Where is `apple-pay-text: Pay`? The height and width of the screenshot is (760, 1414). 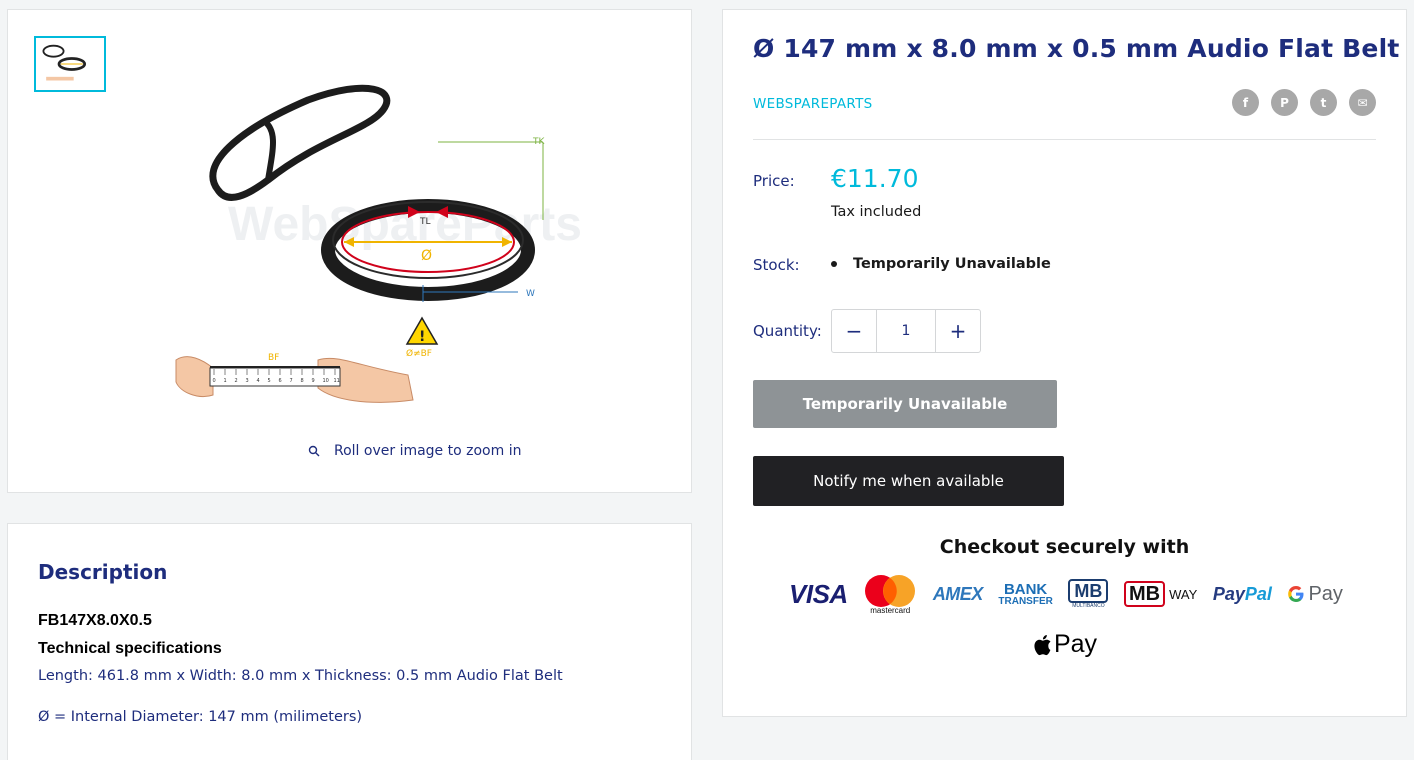
apple-pay-text: Pay is located at coordinates (1075, 644).